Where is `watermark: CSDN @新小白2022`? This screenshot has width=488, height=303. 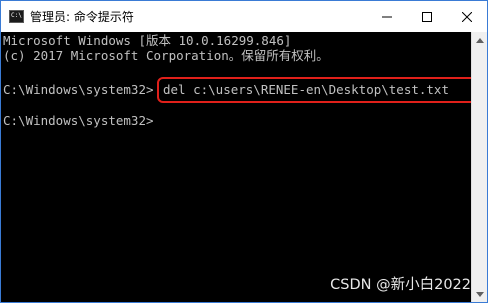
watermark: CSDN @新小白2022 is located at coordinates (400, 285).